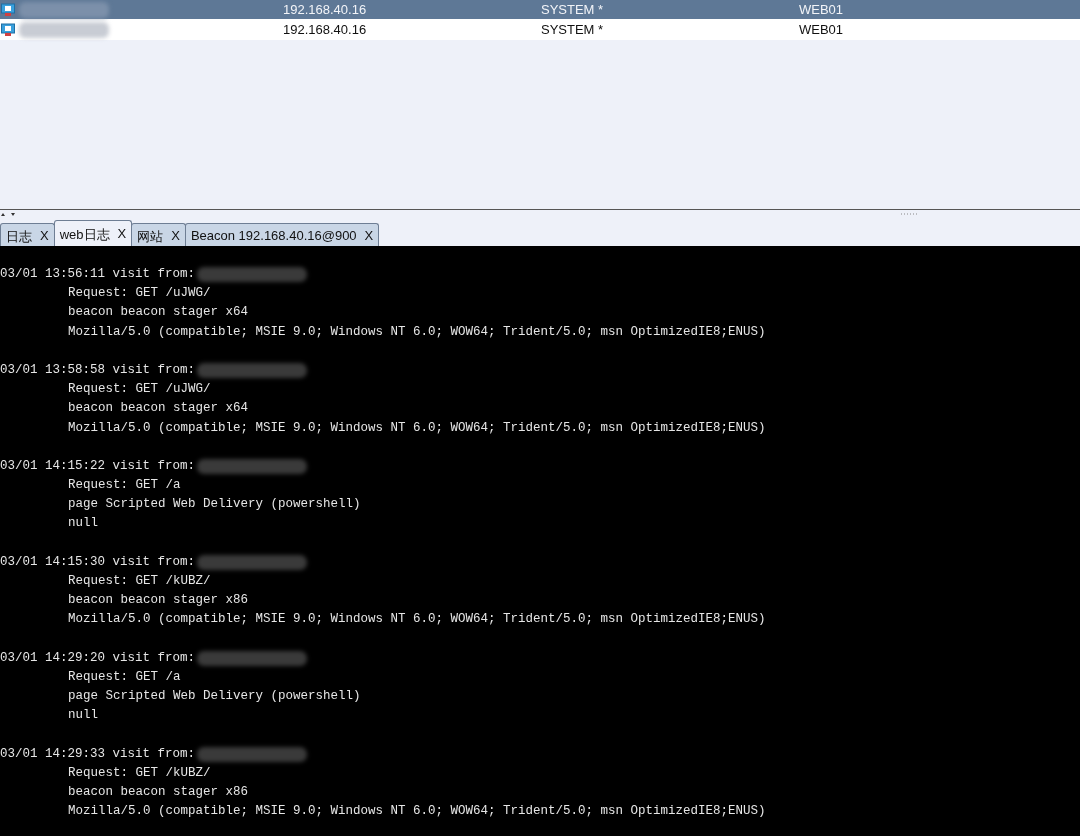 The width and height of the screenshot is (1080, 836). I want to click on log-header: 03/01 14:15:22 visit from:, so click(98, 466).